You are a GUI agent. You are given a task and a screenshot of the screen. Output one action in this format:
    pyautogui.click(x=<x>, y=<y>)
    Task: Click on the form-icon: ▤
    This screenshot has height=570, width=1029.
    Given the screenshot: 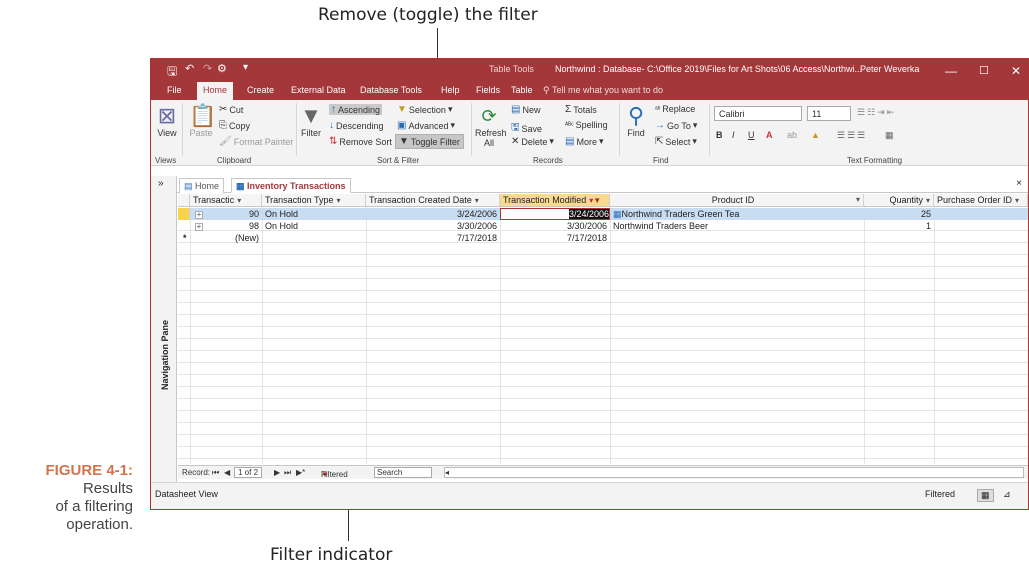 What is the action you would take?
    pyautogui.click(x=190, y=186)
    